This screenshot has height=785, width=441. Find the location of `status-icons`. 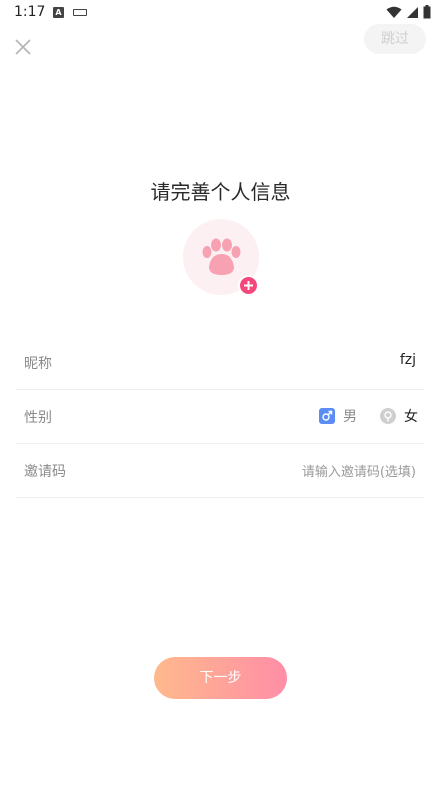

status-icons is located at coordinates (408, 12).